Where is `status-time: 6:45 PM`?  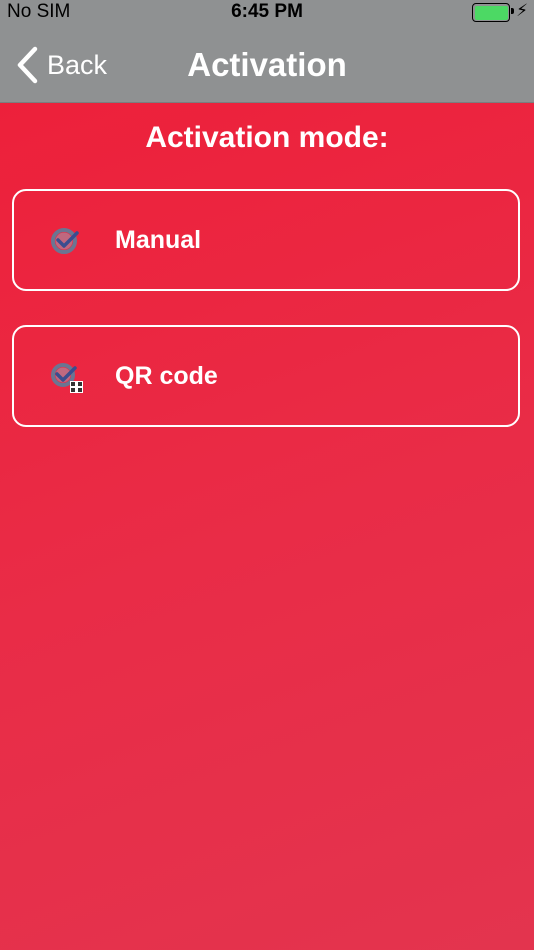
status-time: 6:45 PM is located at coordinates (267, 11).